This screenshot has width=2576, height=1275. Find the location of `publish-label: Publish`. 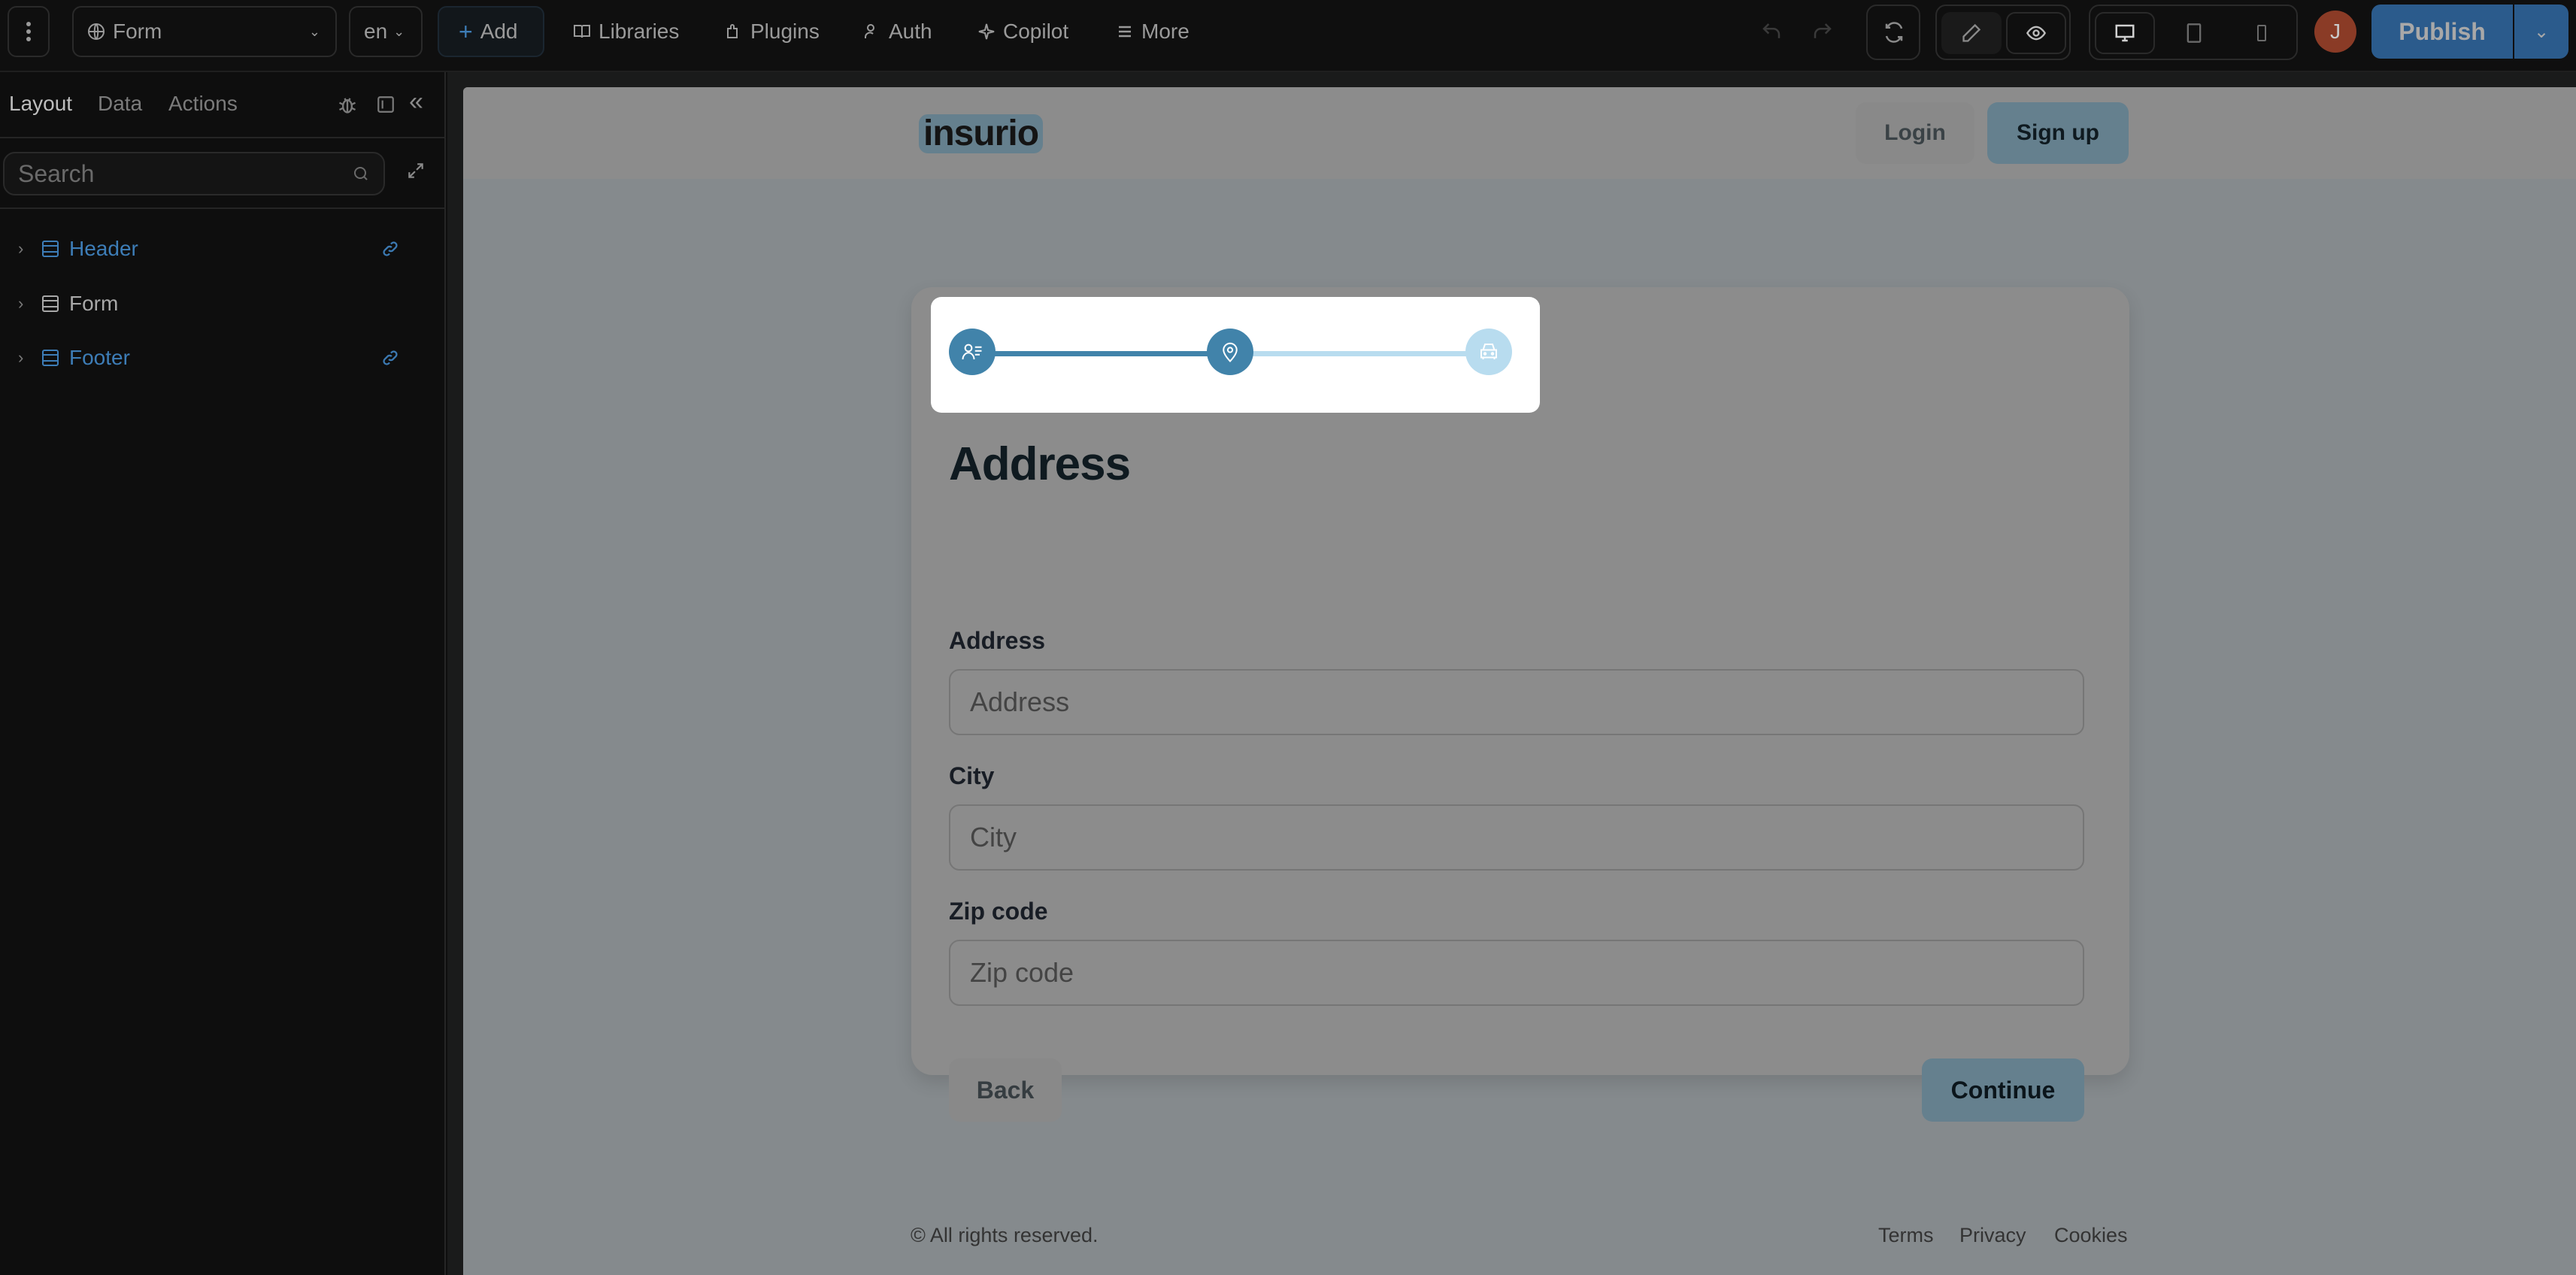

publish-label: Publish is located at coordinates (2442, 31).